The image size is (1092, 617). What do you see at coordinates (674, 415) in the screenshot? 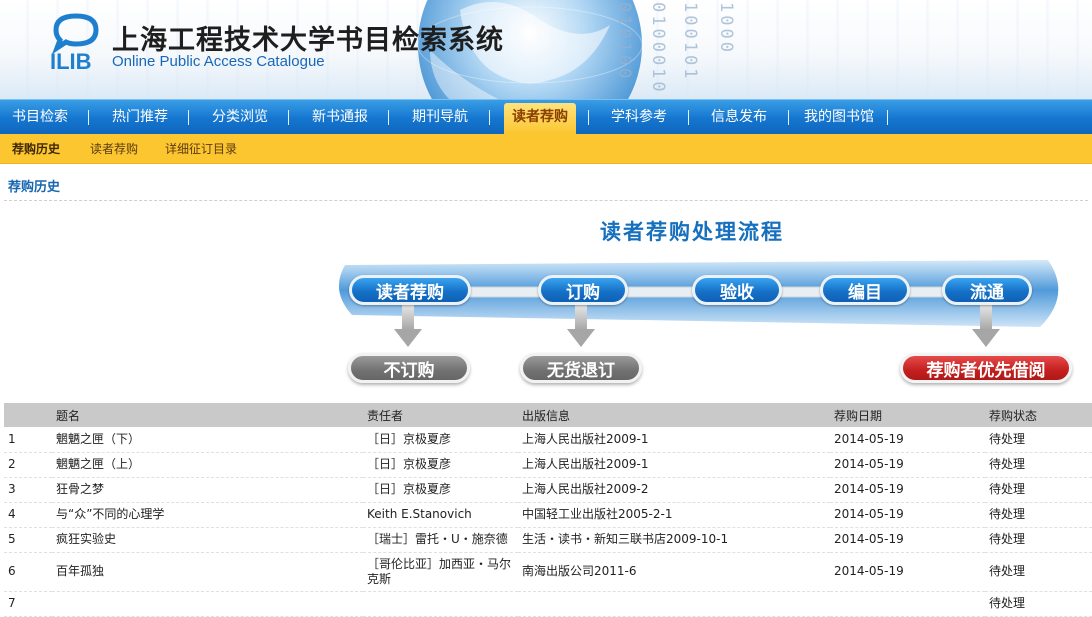
I see `column-header-publication: 出版信息` at bounding box center [674, 415].